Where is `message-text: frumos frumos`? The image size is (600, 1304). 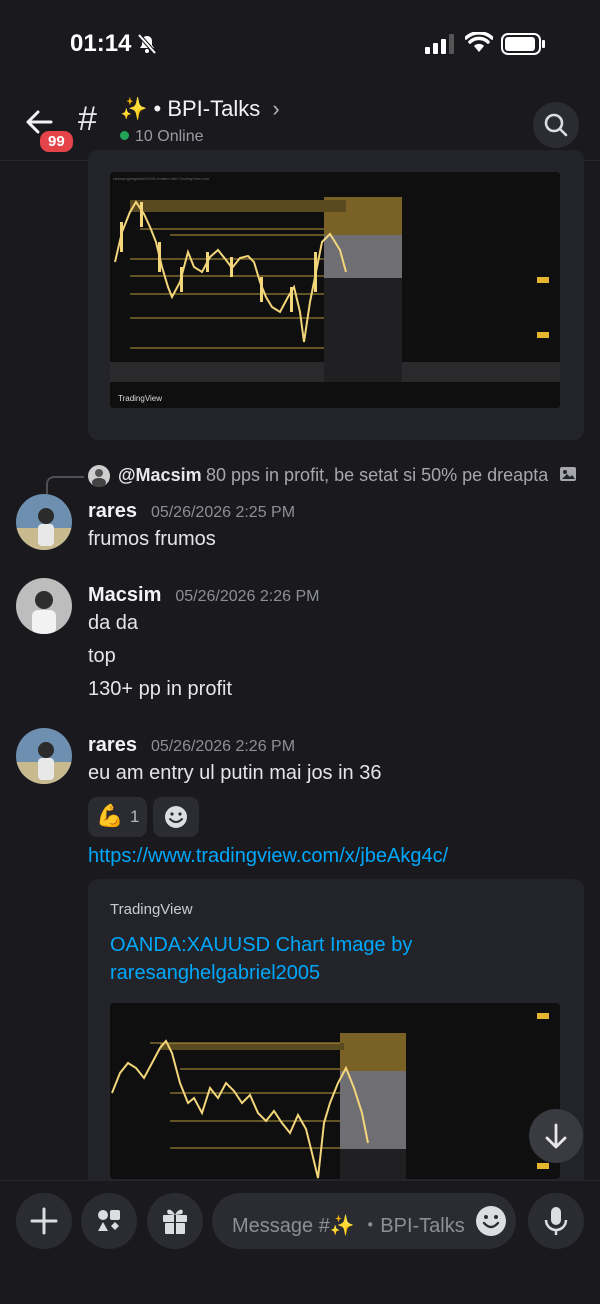 message-text: frumos frumos is located at coordinates (152, 539).